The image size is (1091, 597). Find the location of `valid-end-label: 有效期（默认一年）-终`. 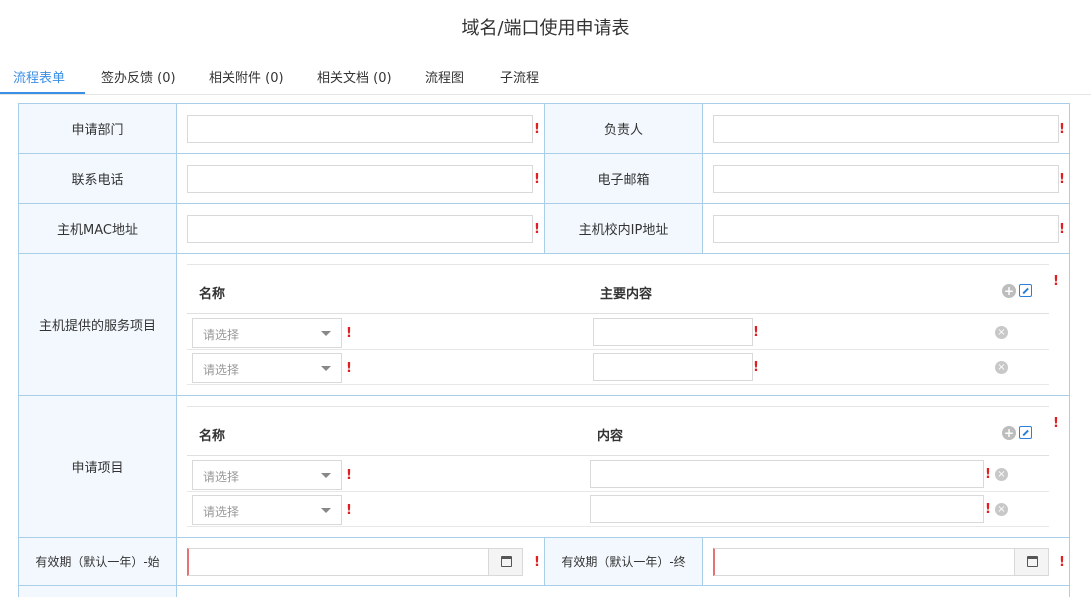

valid-end-label: 有效期（默认一年）-终 is located at coordinates (624, 562).